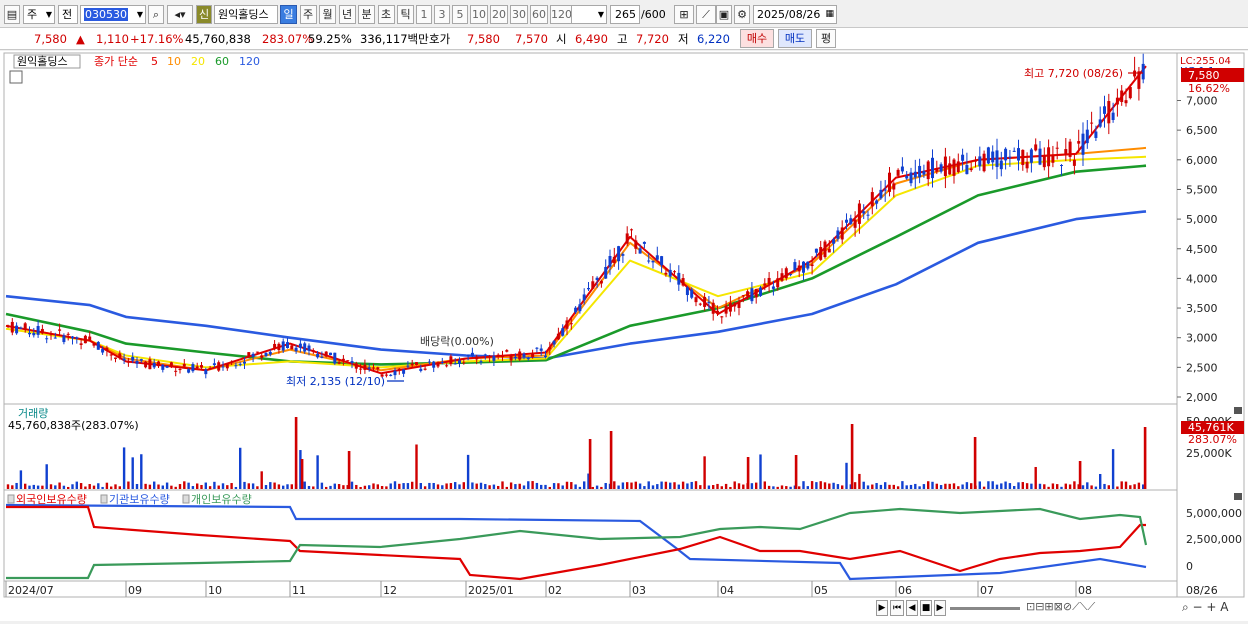 The width and height of the screenshot is (1248, 624). What do you see at coordinates (926, 608) in the screenshot?
I see `stop-icon: ■` at bounding box center [926, 608].